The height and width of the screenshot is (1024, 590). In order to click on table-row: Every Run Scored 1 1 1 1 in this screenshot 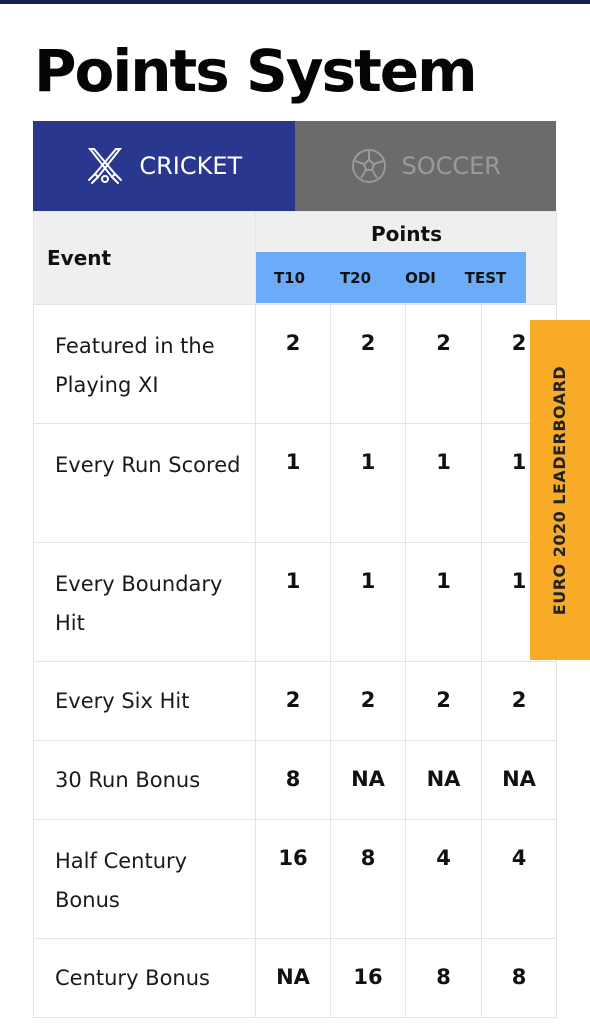, I will do `click(295, 483)`.